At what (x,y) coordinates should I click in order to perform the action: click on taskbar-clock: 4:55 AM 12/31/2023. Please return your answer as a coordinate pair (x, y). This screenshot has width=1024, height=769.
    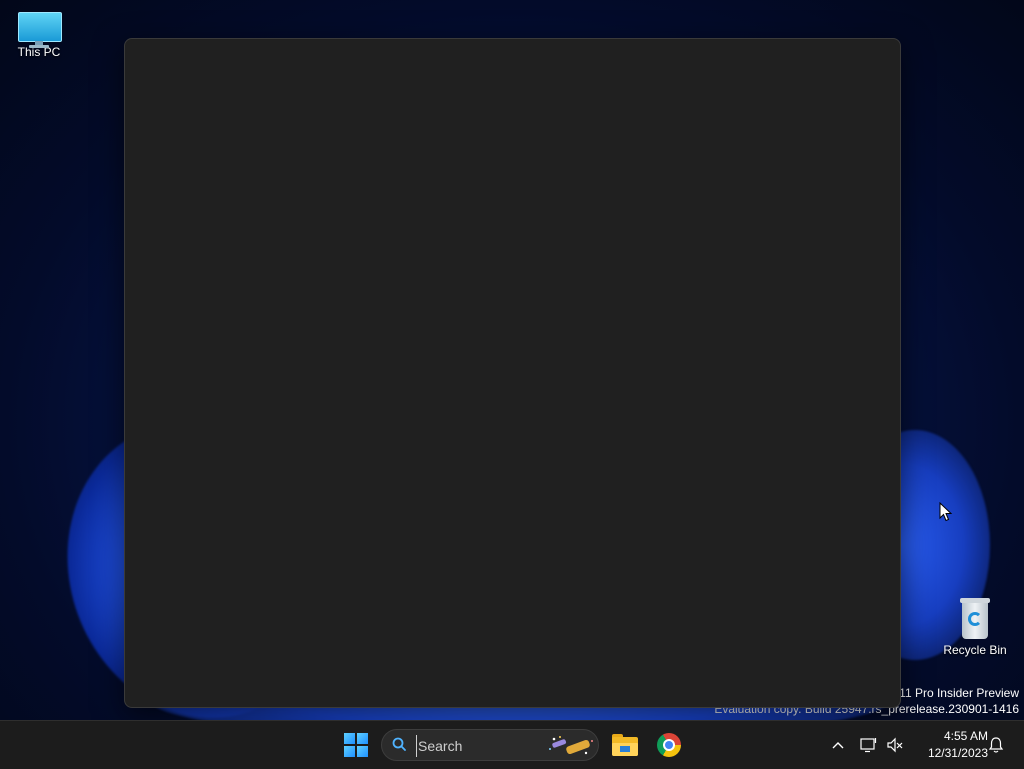
    Looking at the image, I should click on (950, 745).